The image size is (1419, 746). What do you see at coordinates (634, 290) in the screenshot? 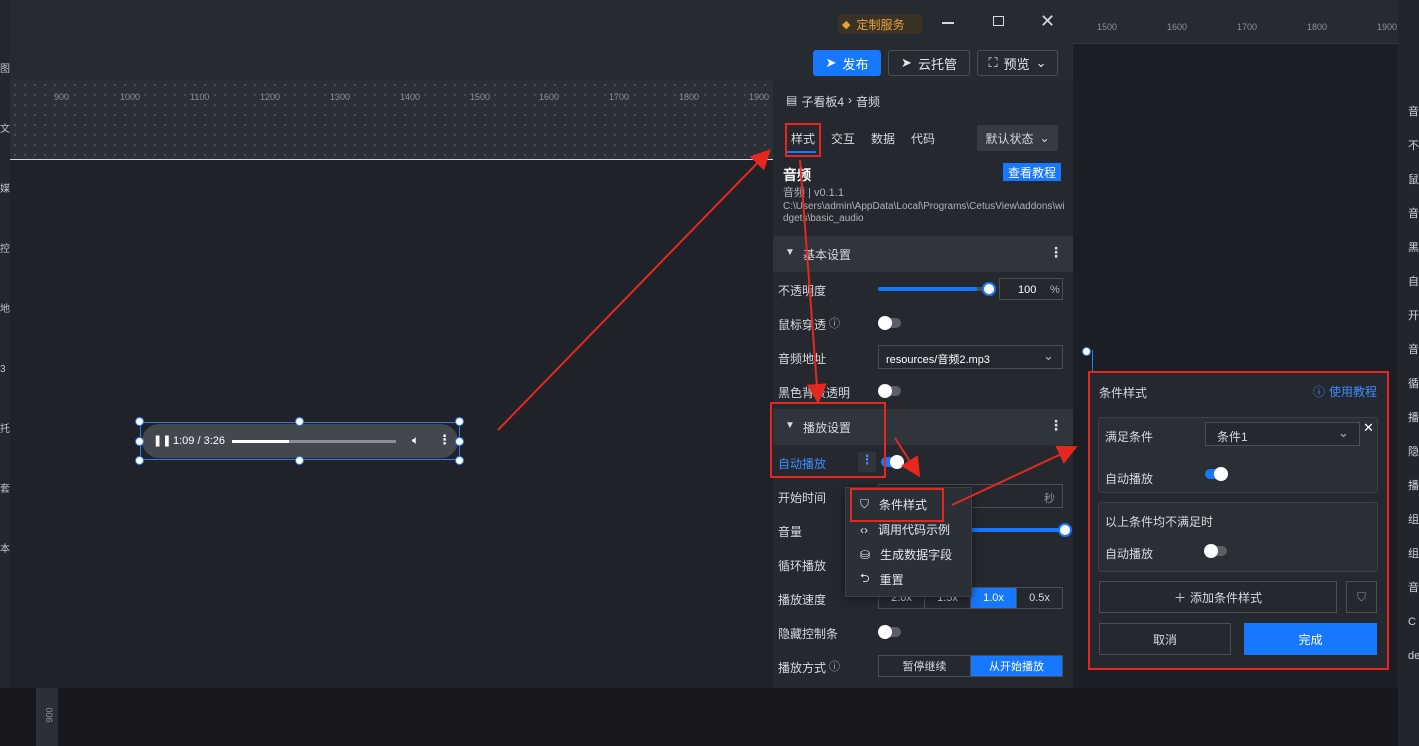
I see `arrow-to-style-tab` at bounding box center [634, 290].